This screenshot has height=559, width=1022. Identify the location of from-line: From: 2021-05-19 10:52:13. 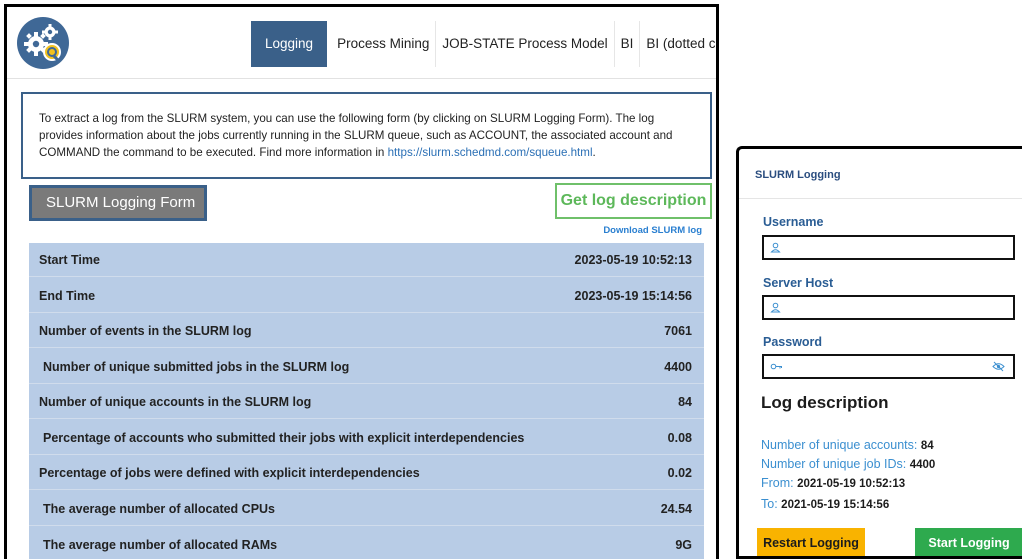
(833, 483).